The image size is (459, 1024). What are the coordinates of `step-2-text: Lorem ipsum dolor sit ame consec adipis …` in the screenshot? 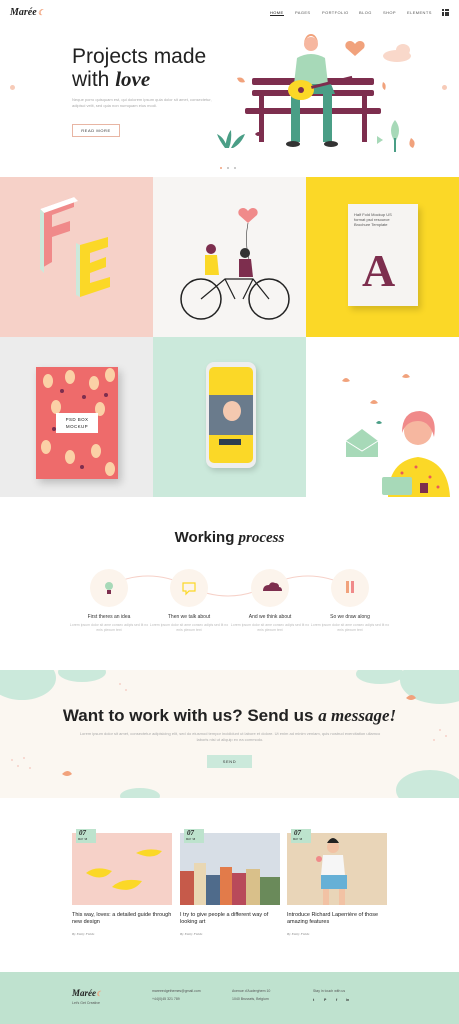 It's located at (189, 627).